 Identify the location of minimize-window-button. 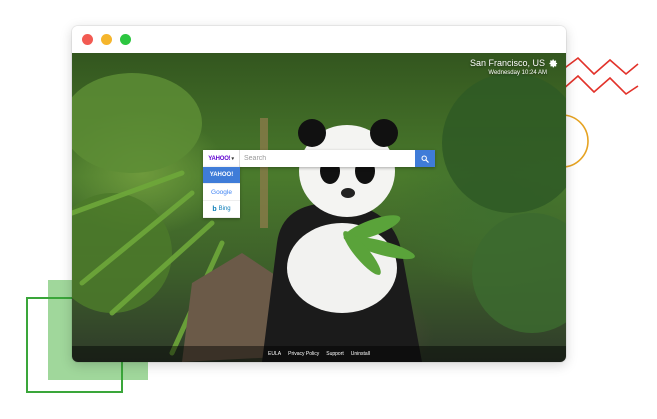
(106, 39).